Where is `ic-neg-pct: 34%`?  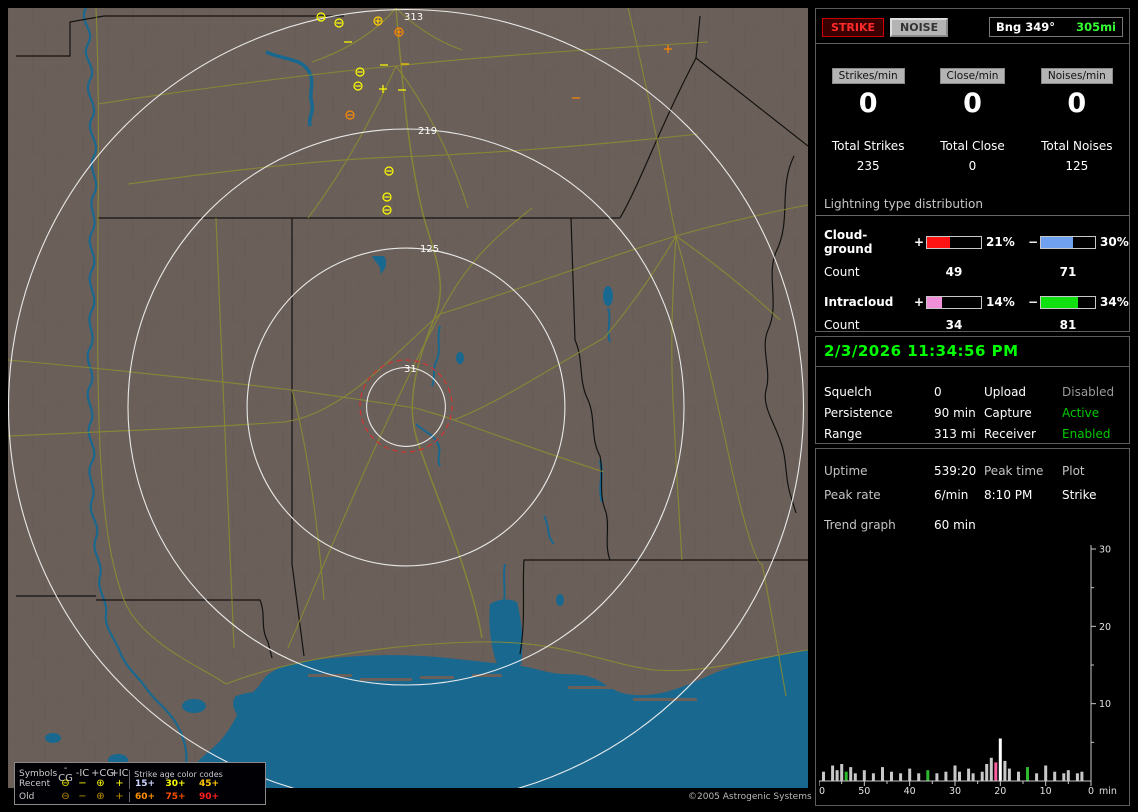 ic-neg-pct: 34% is located at coordinates (1114, 302).